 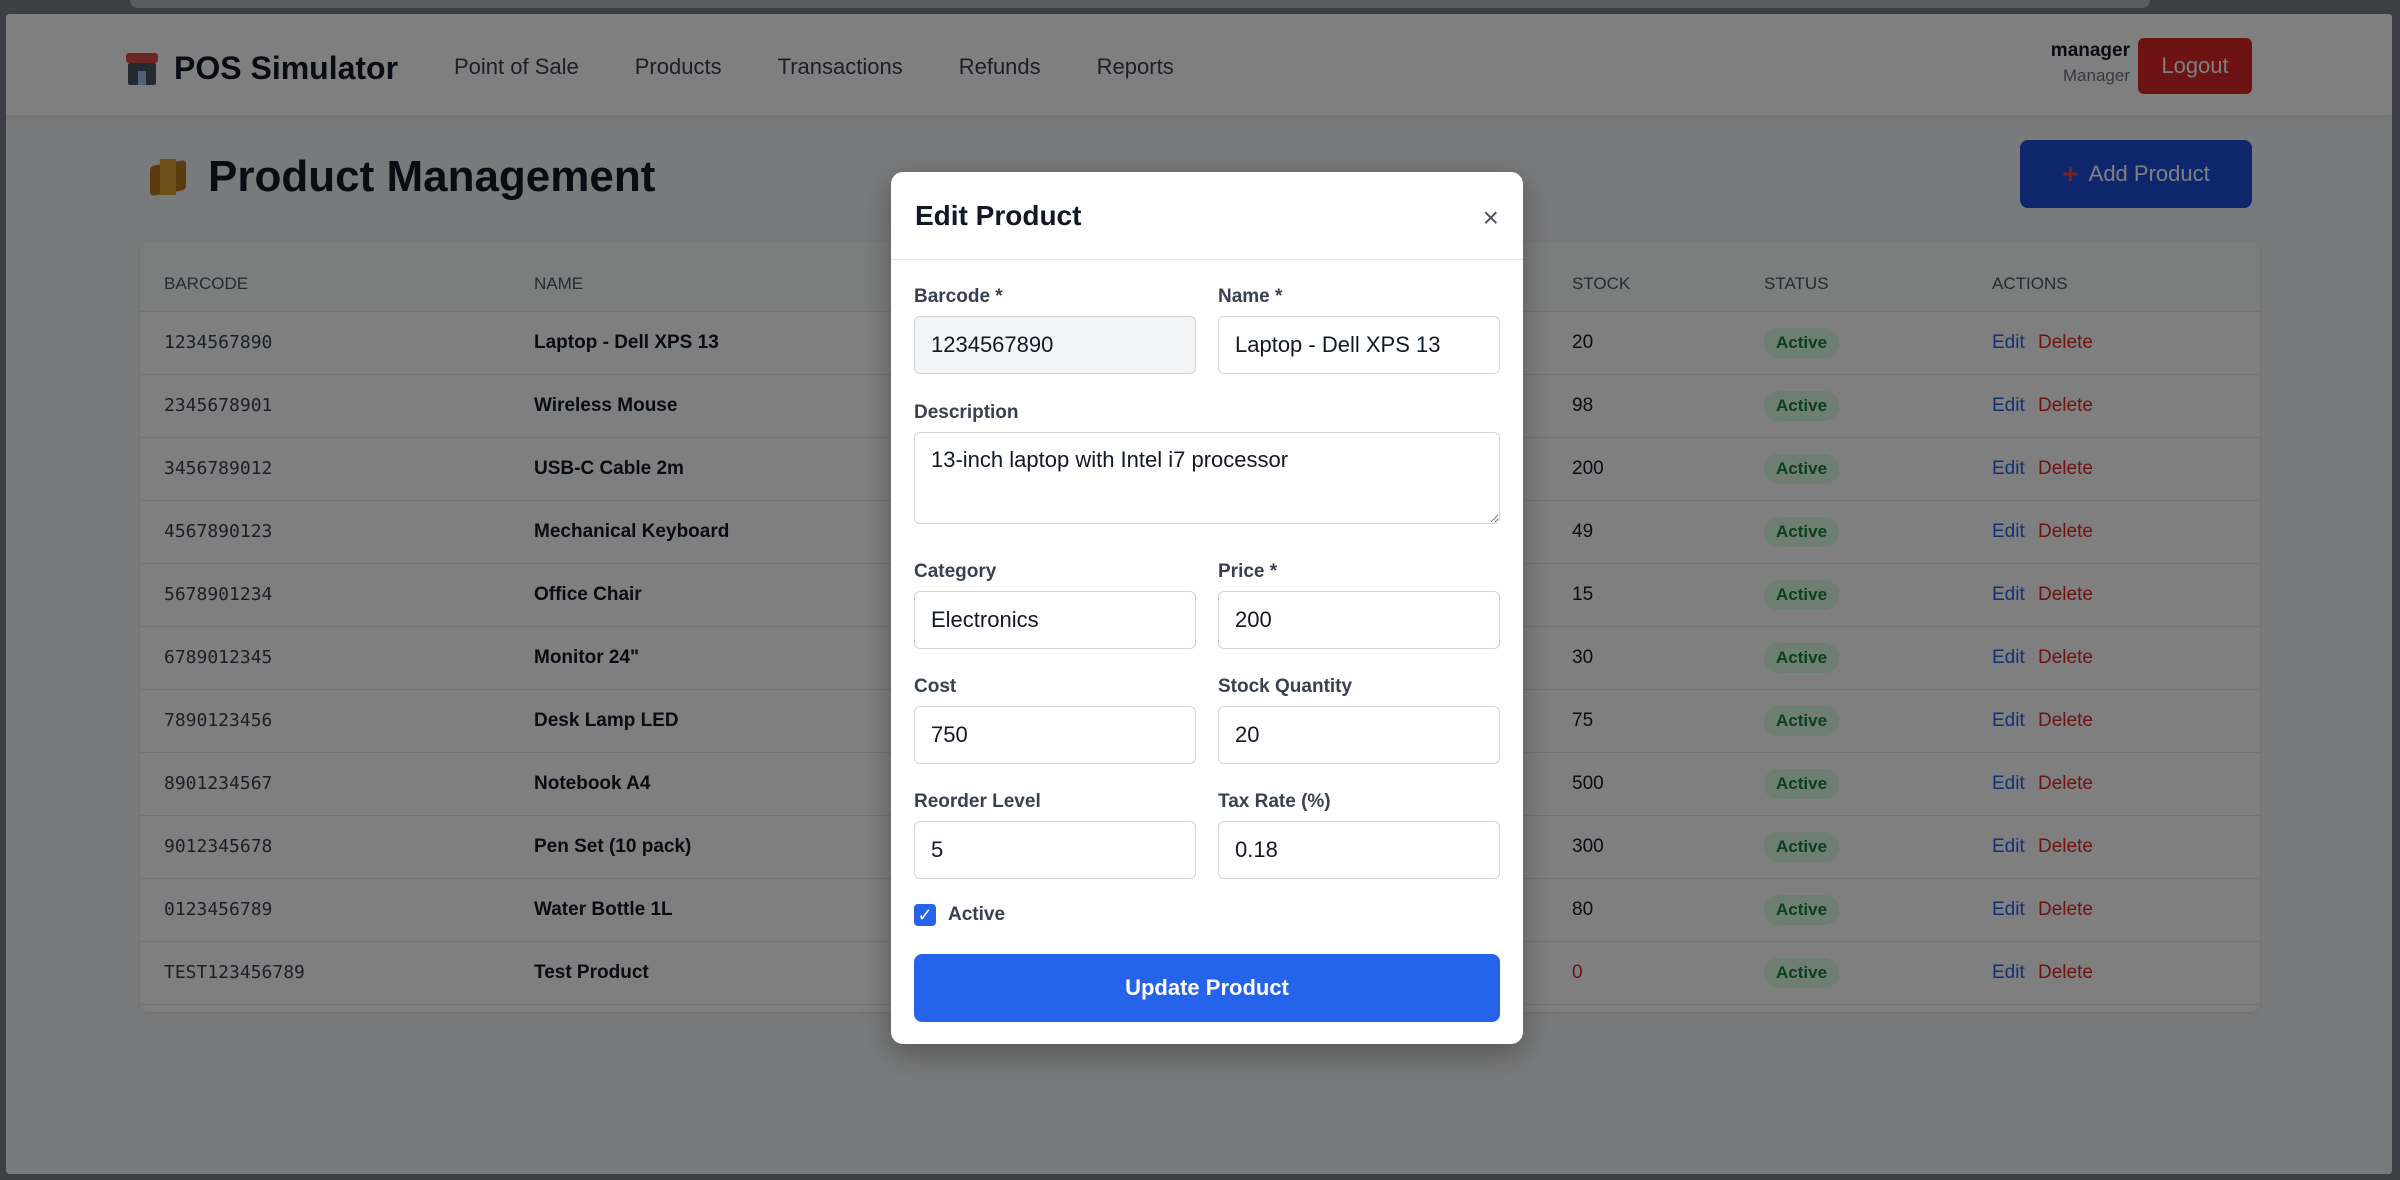 What do you see at coordinates (1248, 571) in the screenshot?
I see `price-label: Price *` at bounding box center [1248, 571].